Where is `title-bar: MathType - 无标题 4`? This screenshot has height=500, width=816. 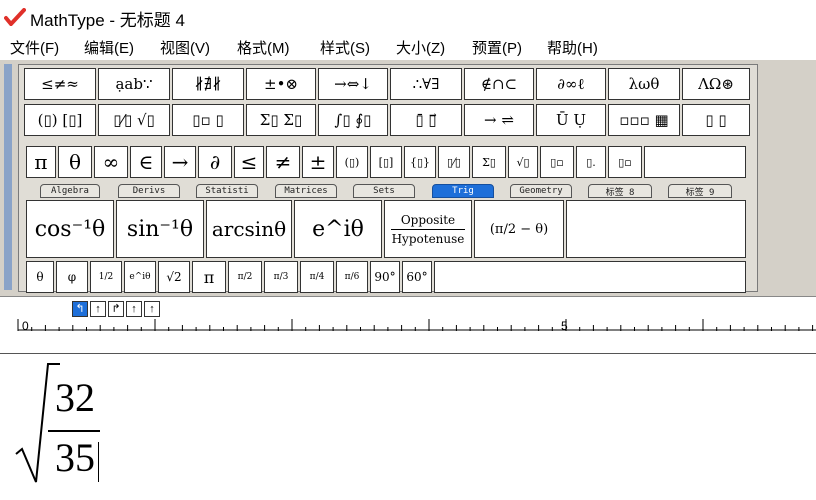 title-bar: MathType - 无标题 4 is located at coordinates (408, 17).